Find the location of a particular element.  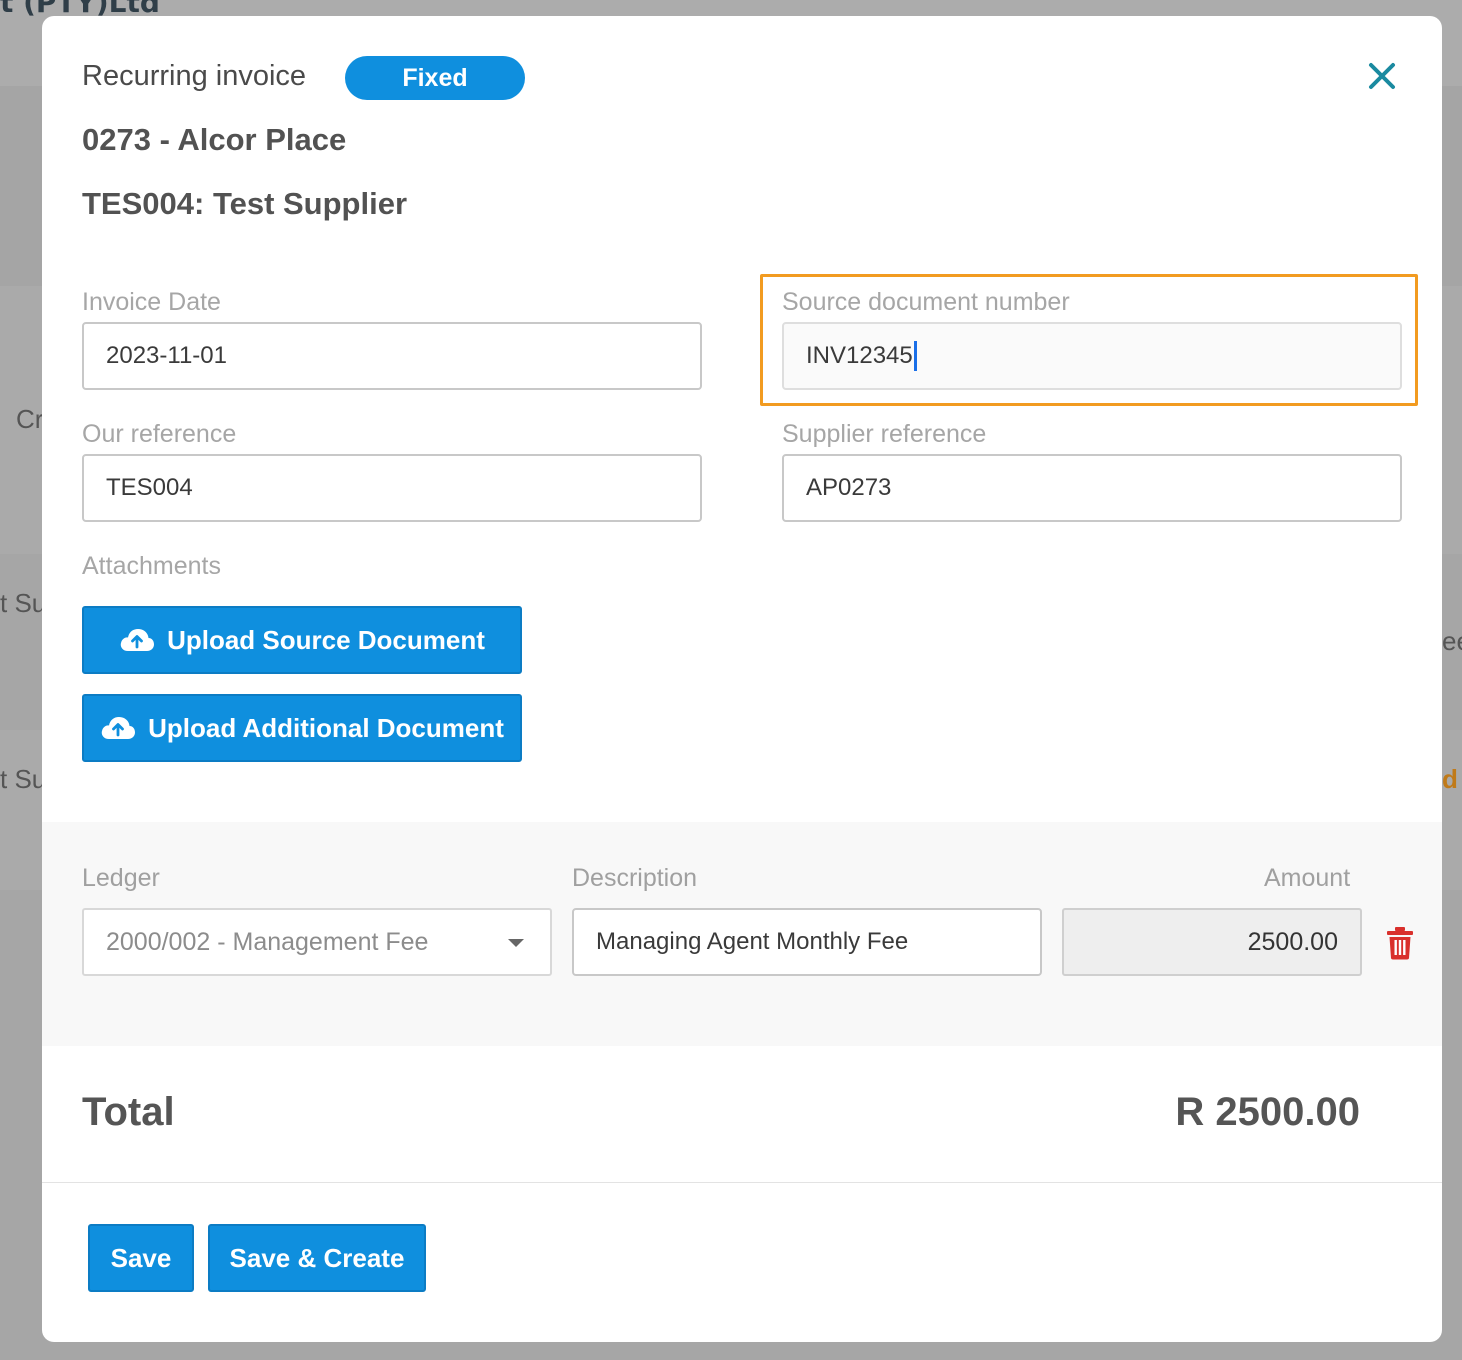

upload-source-document-label: Upload Source Document is located at coordinates (326, 639).